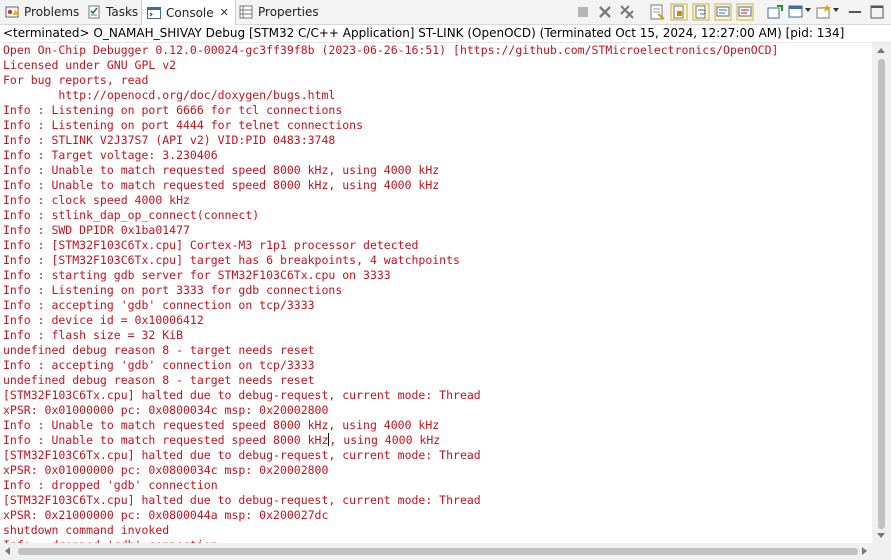 The image size is (891, 560). Describe the element at coordinates (855, 12) in the screenshot. I see `minimize-icon` at that location.